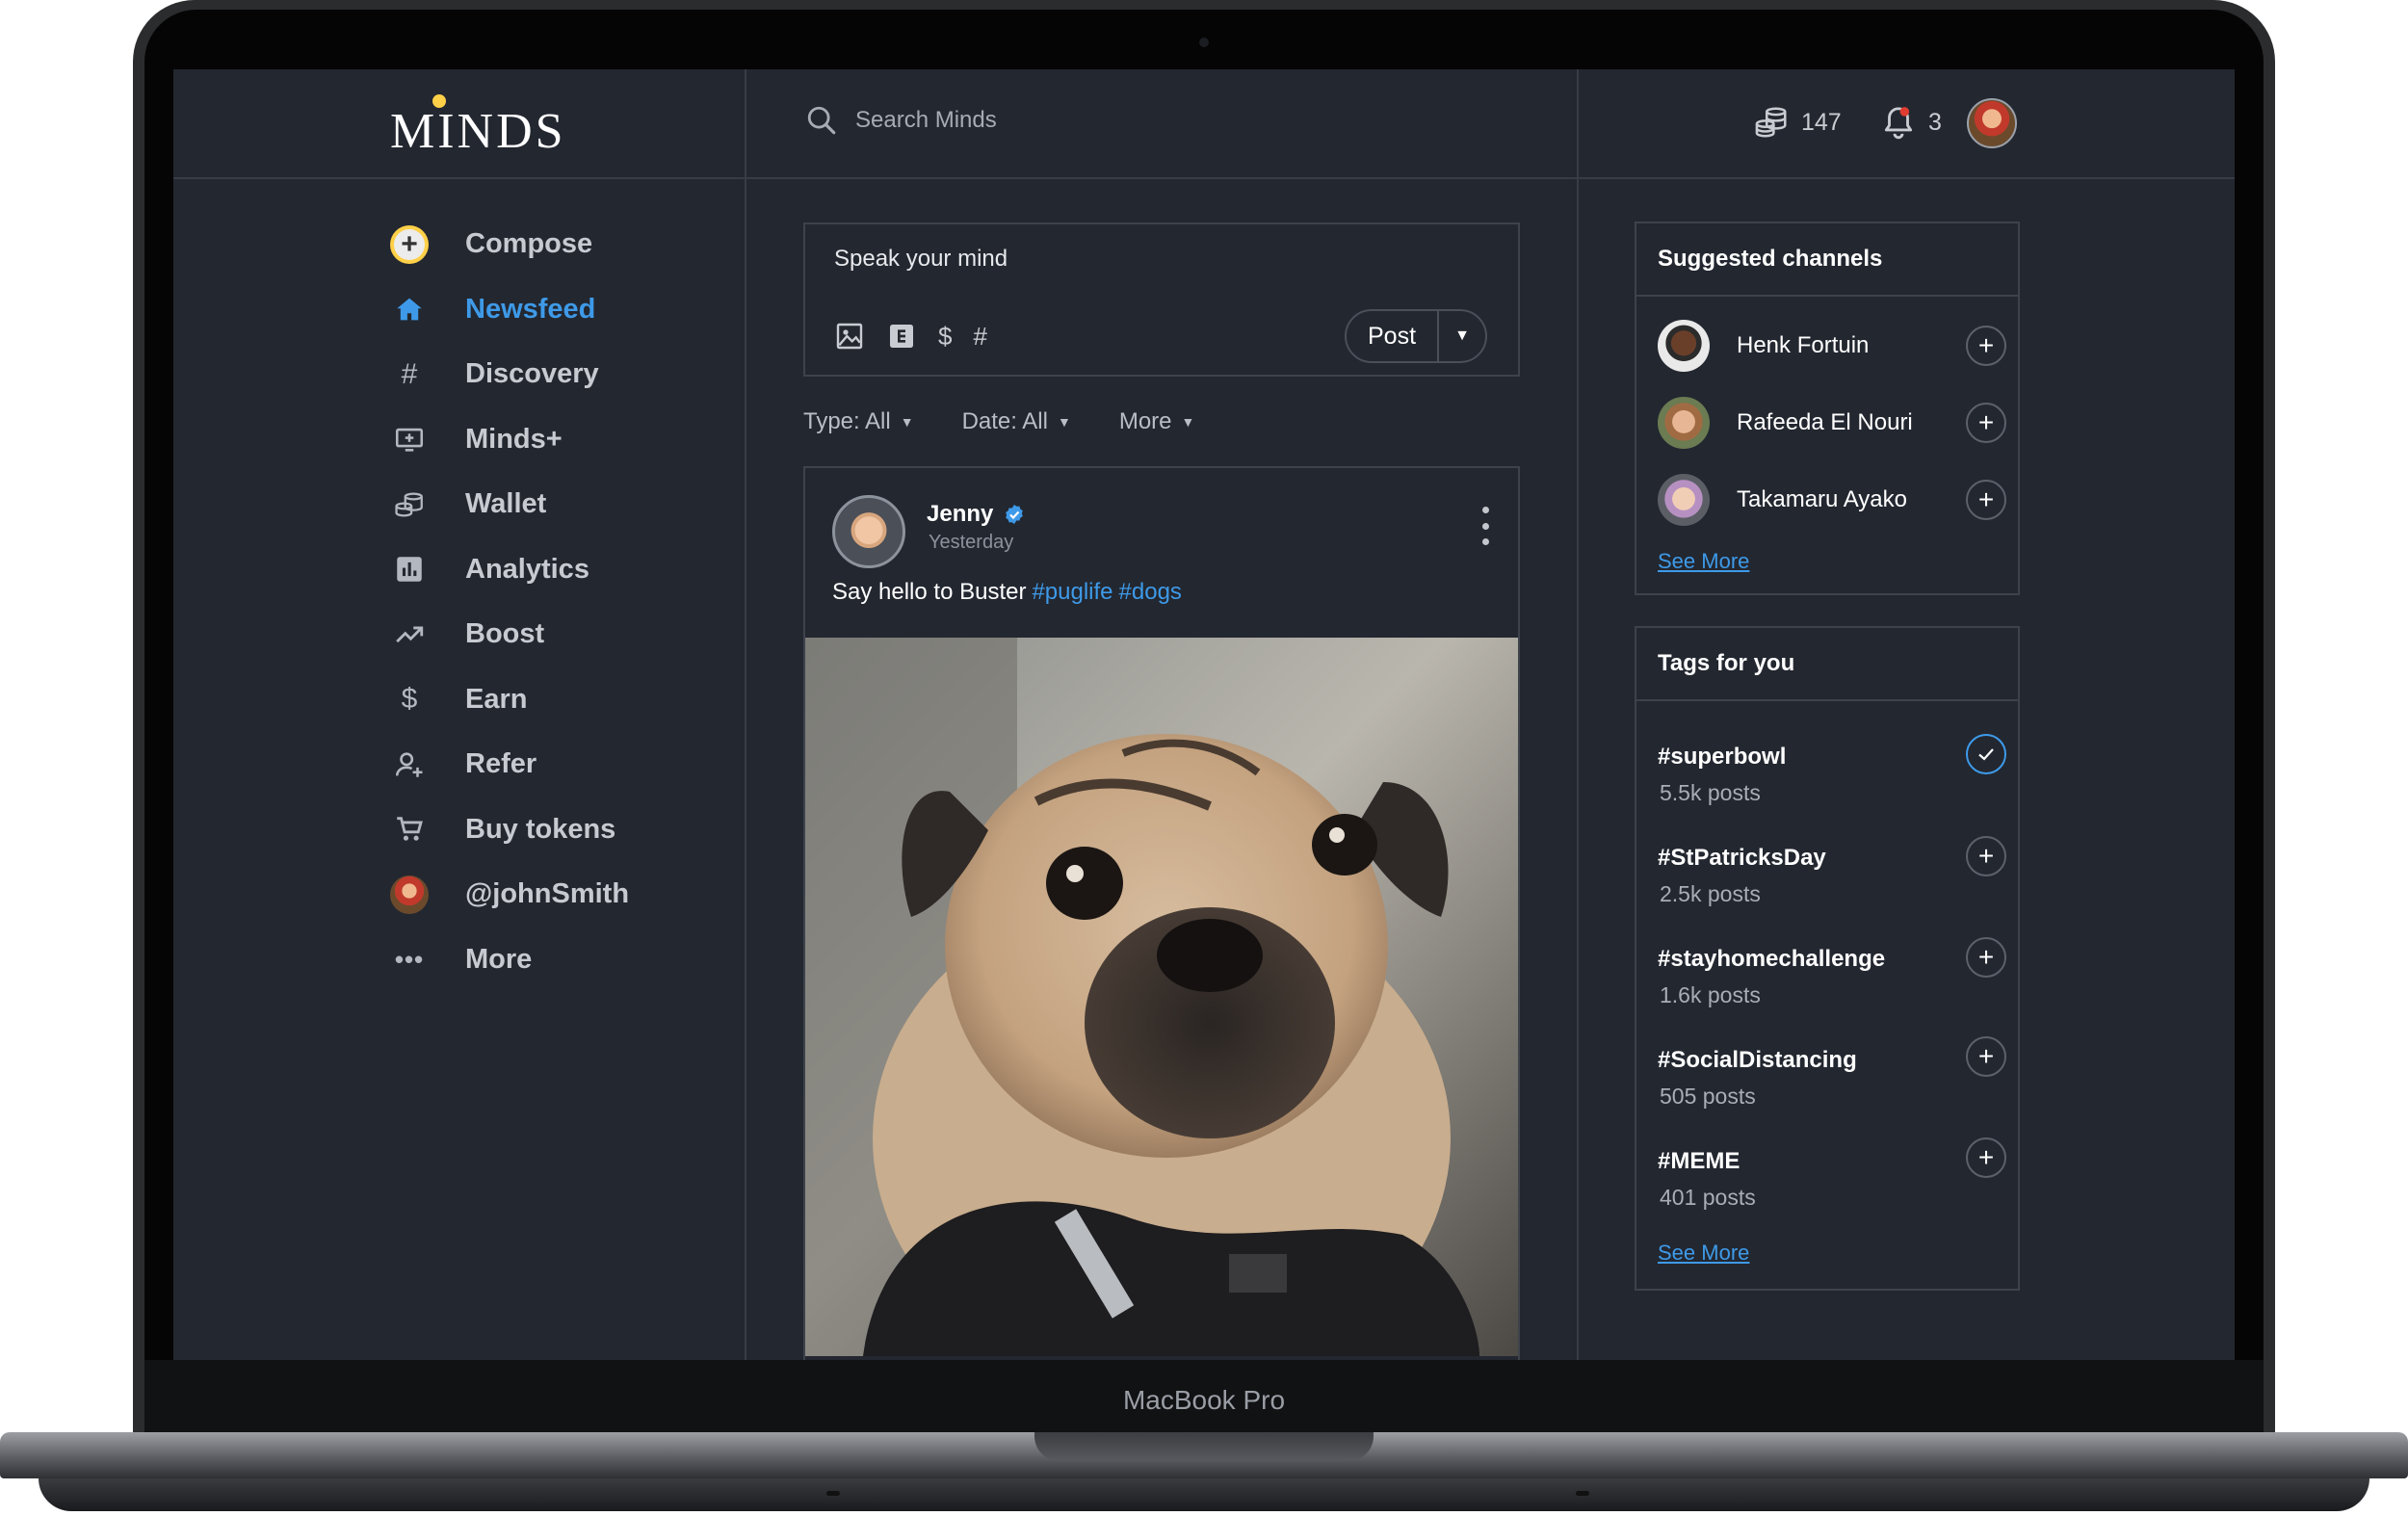 The height and width of the screenshot is (1516, 2408). What do you see at coordinates (1708, 1096) in the screenshot?
I see `tag-count: 505 posts` at bounding box center [1708, 1096].